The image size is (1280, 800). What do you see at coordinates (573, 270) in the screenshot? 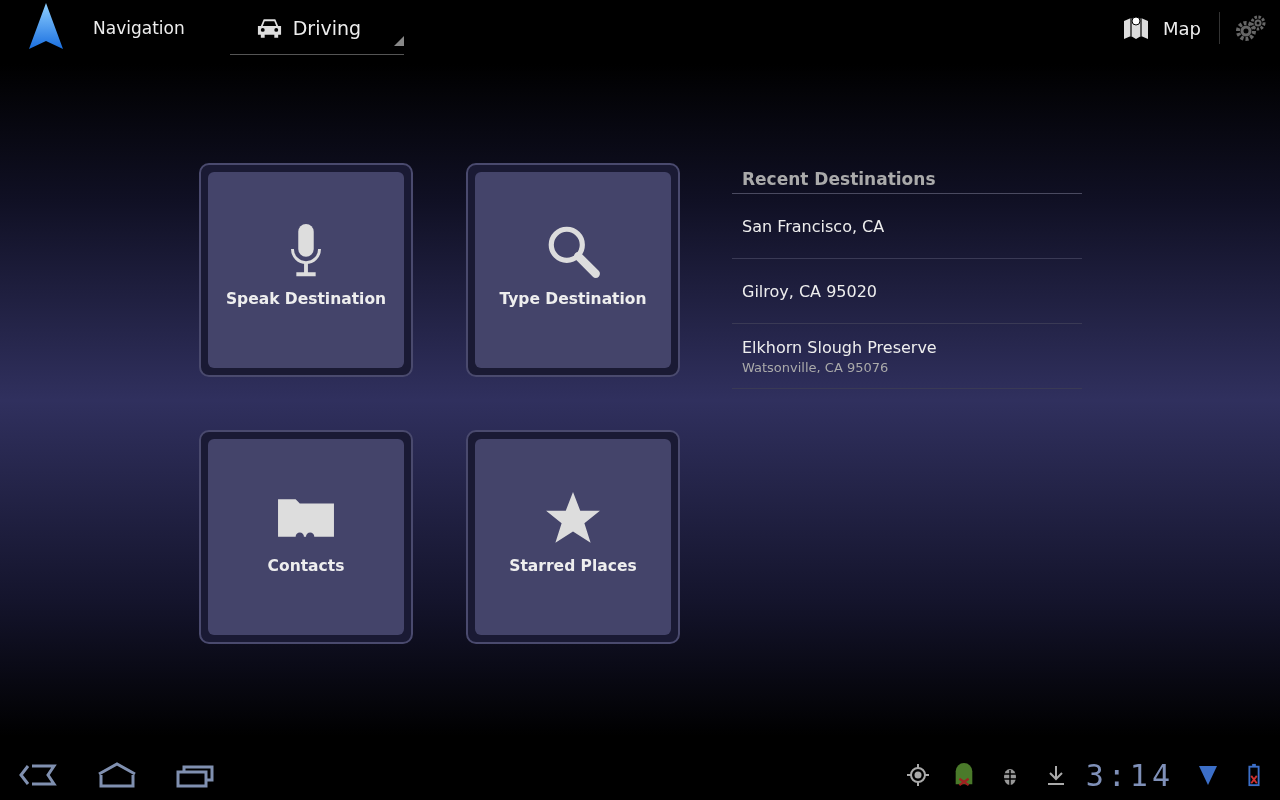
I see `tile-button: Type Destination` at bounding box center [573, 270].